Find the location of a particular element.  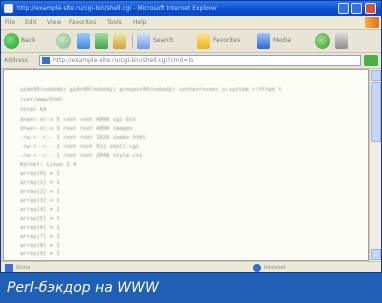

history-icon is located at coordinates (322, 41).